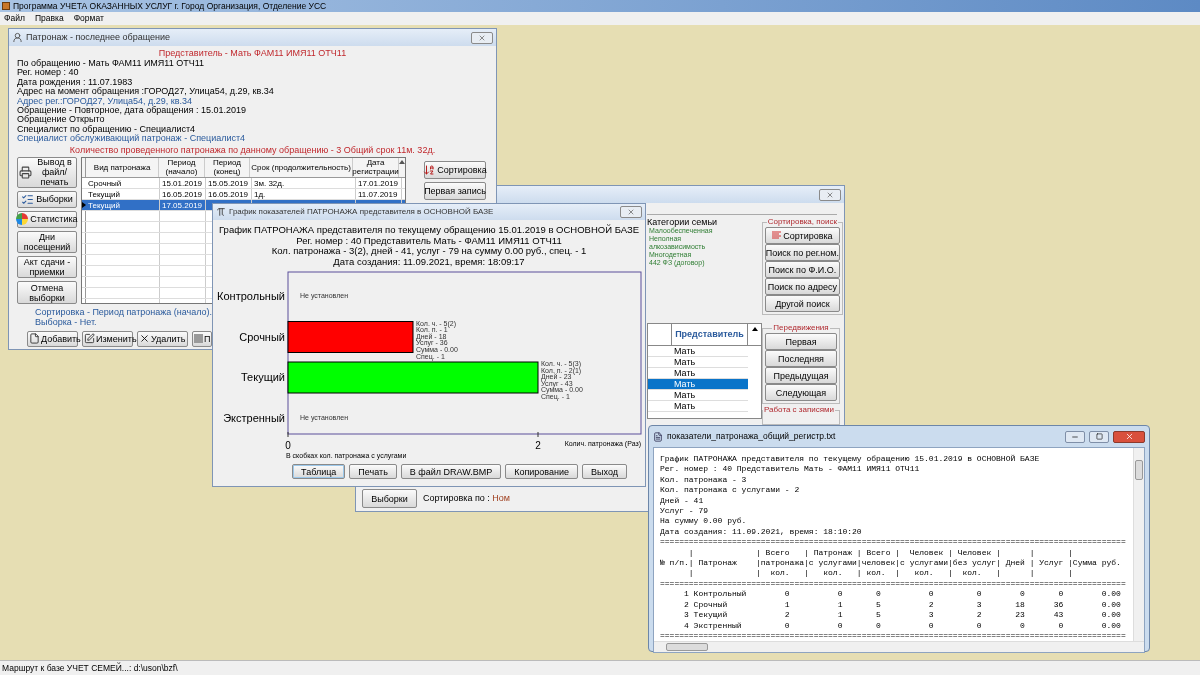 This screenshot has height=675, width=1200. What do you see at coordinates (1138, 545) in the screenshot?
I see `vertical-scrollbar` at bounding box center [1138, 545].